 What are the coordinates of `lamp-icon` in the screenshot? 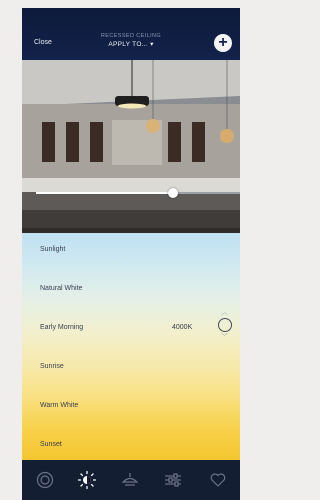 It's located at (130, 480).